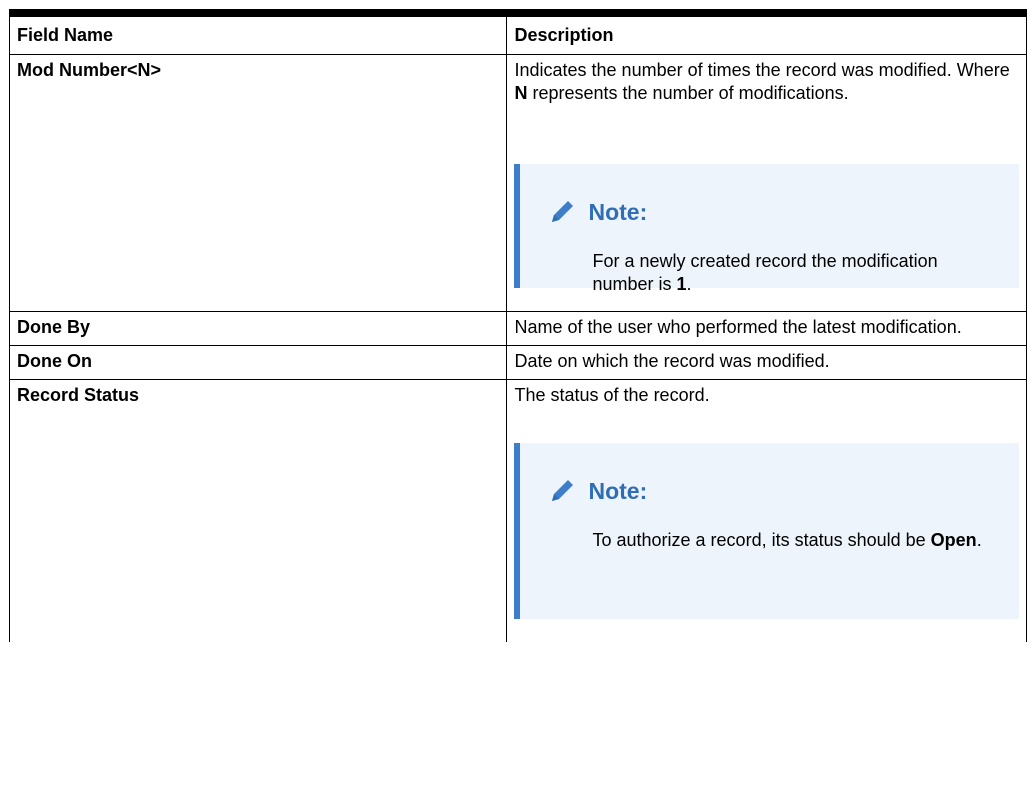 Image resolution: width=1035 pixels, height=804 pixels. Describe the element at coordinates (766, 32) in the screenshot. I see `header-description: Description` at that location.